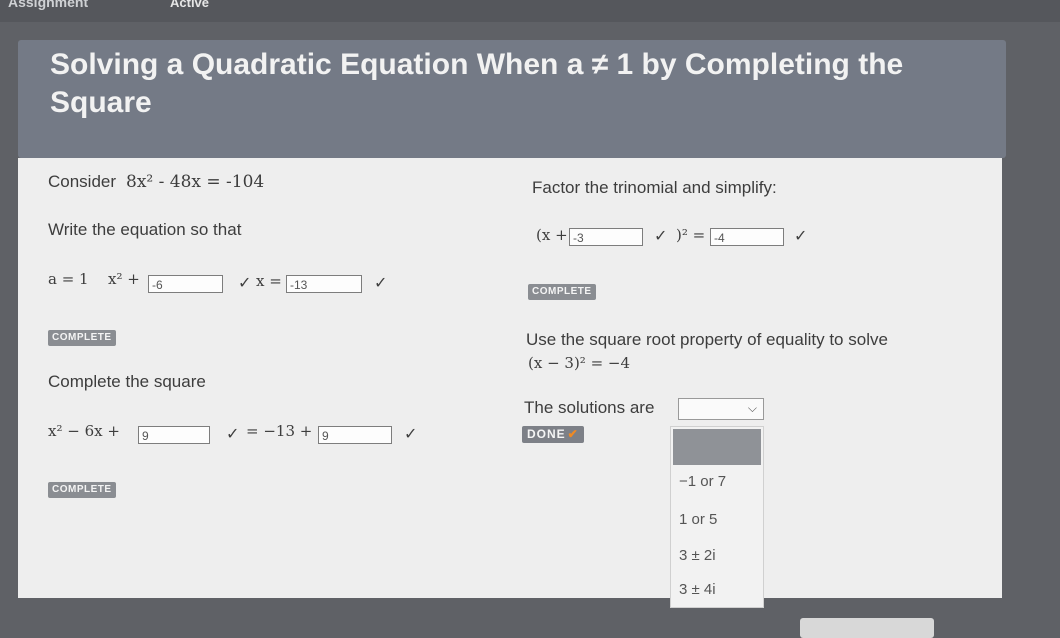  What do you see at coordinates (606, 237) in the screenshot?
I see `factor-constant-input: -3` at bounding box center [606, 237].